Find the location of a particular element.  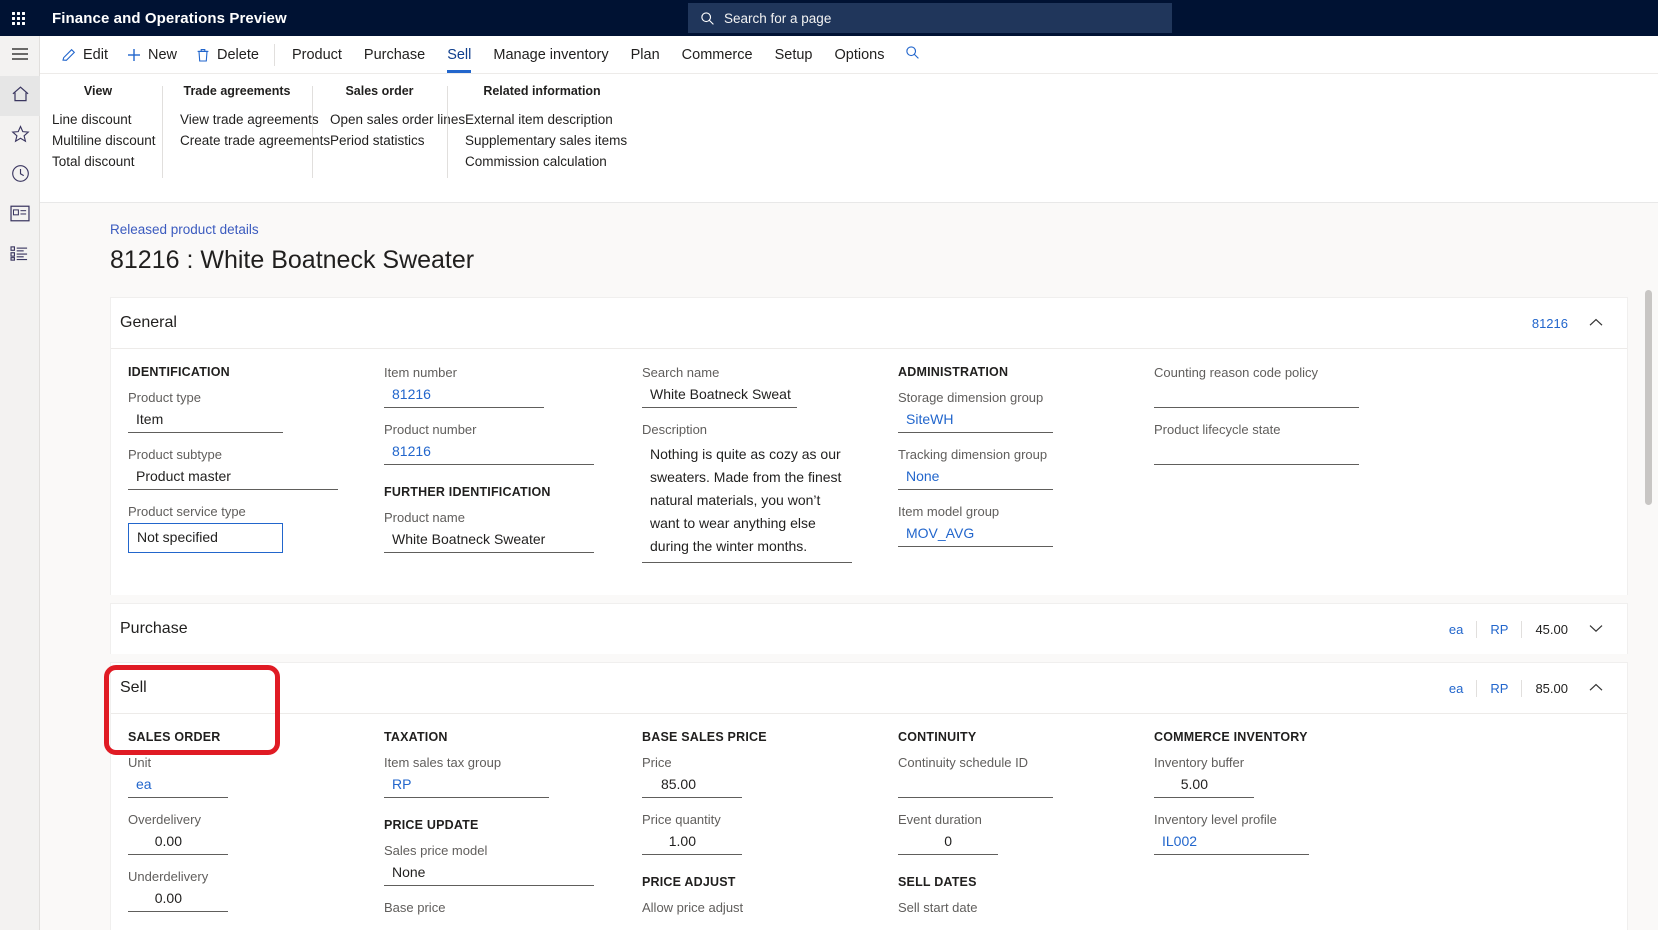

tab-manage-inventory: Manage inventory is located at coordinates (550, 55).